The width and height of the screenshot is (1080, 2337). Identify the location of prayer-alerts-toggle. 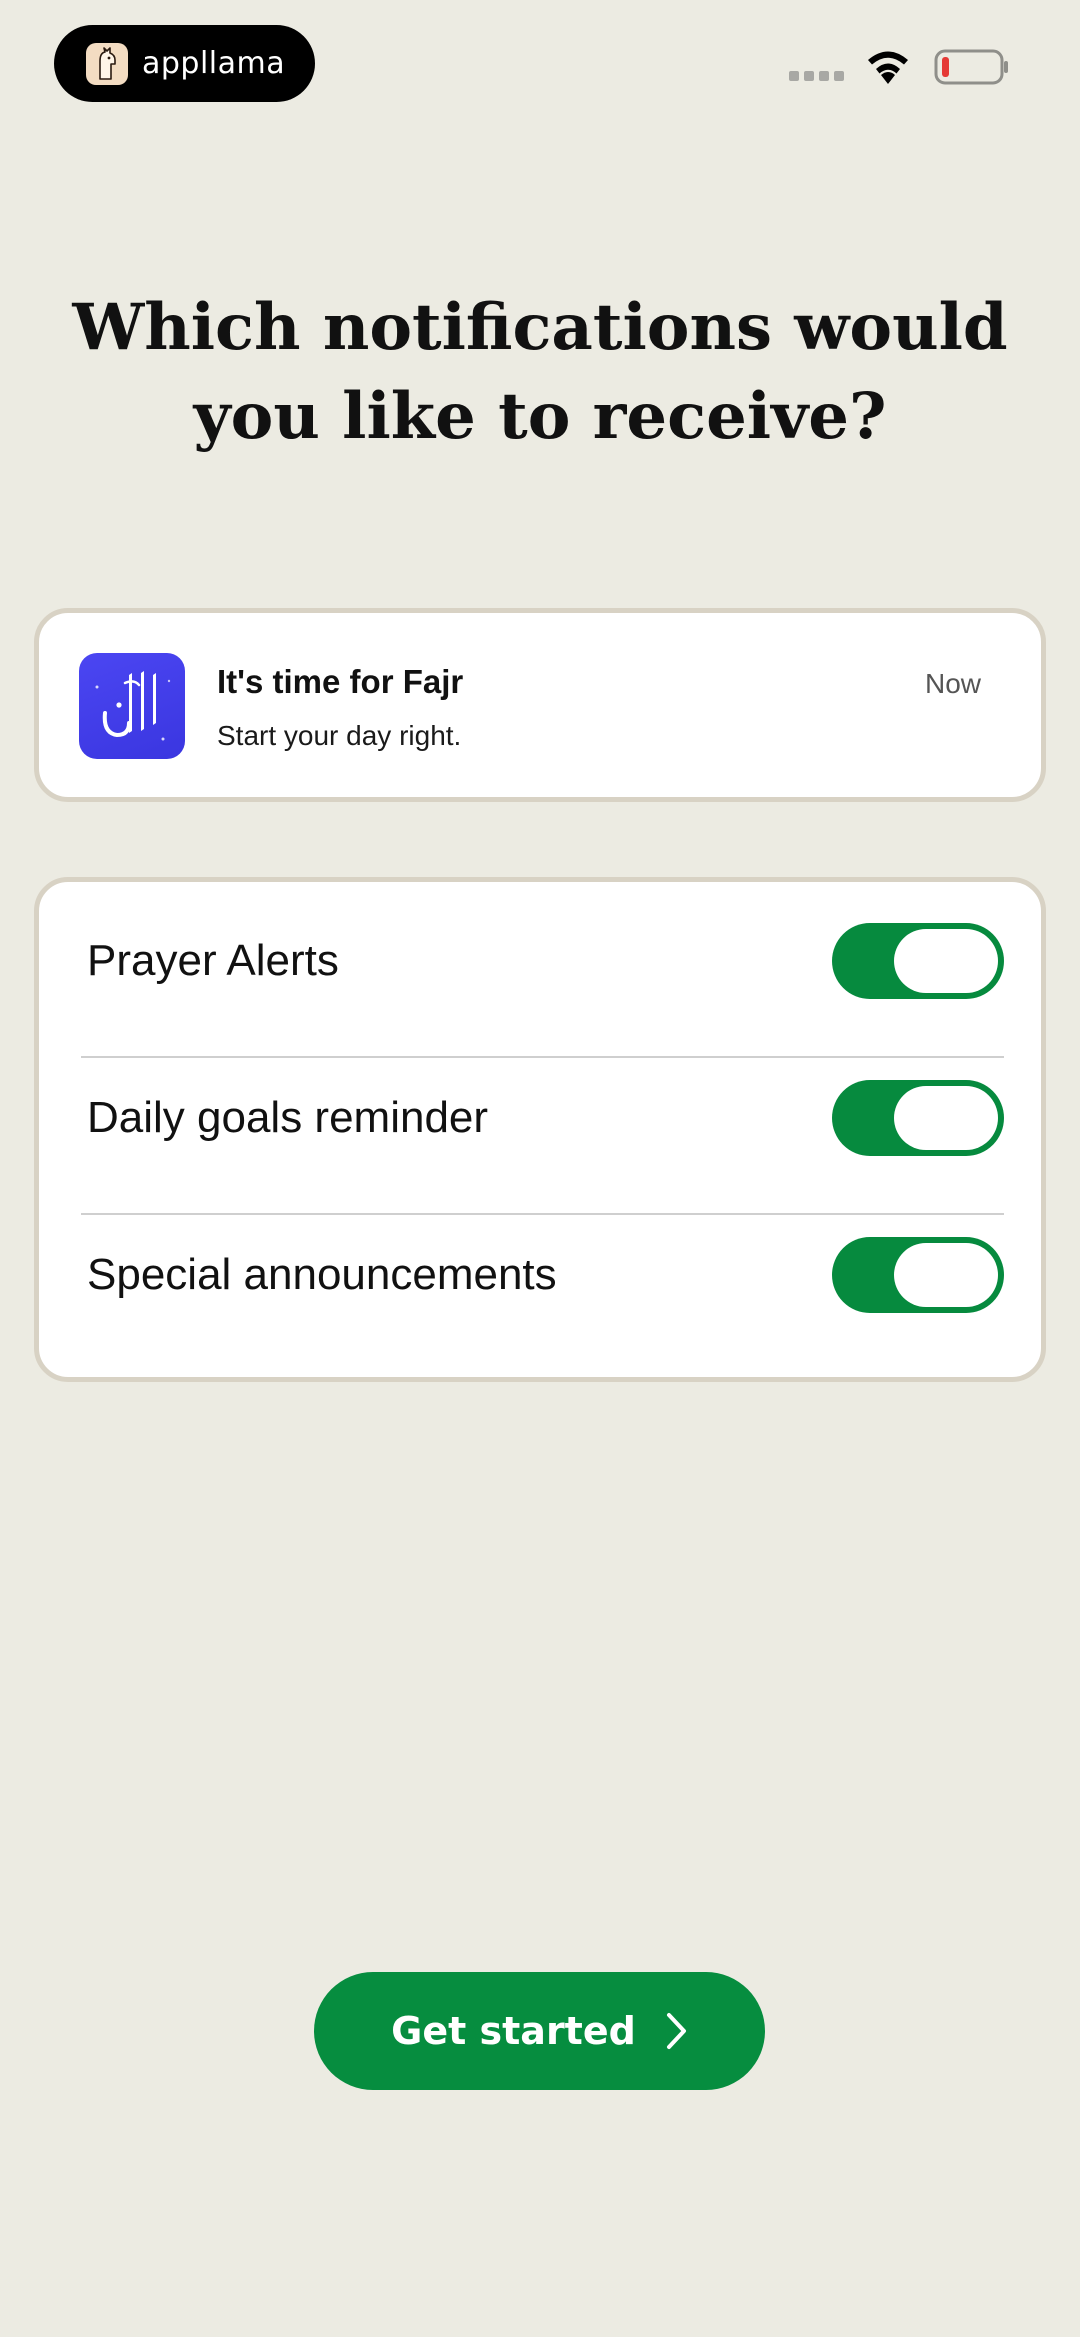
(918, 960).